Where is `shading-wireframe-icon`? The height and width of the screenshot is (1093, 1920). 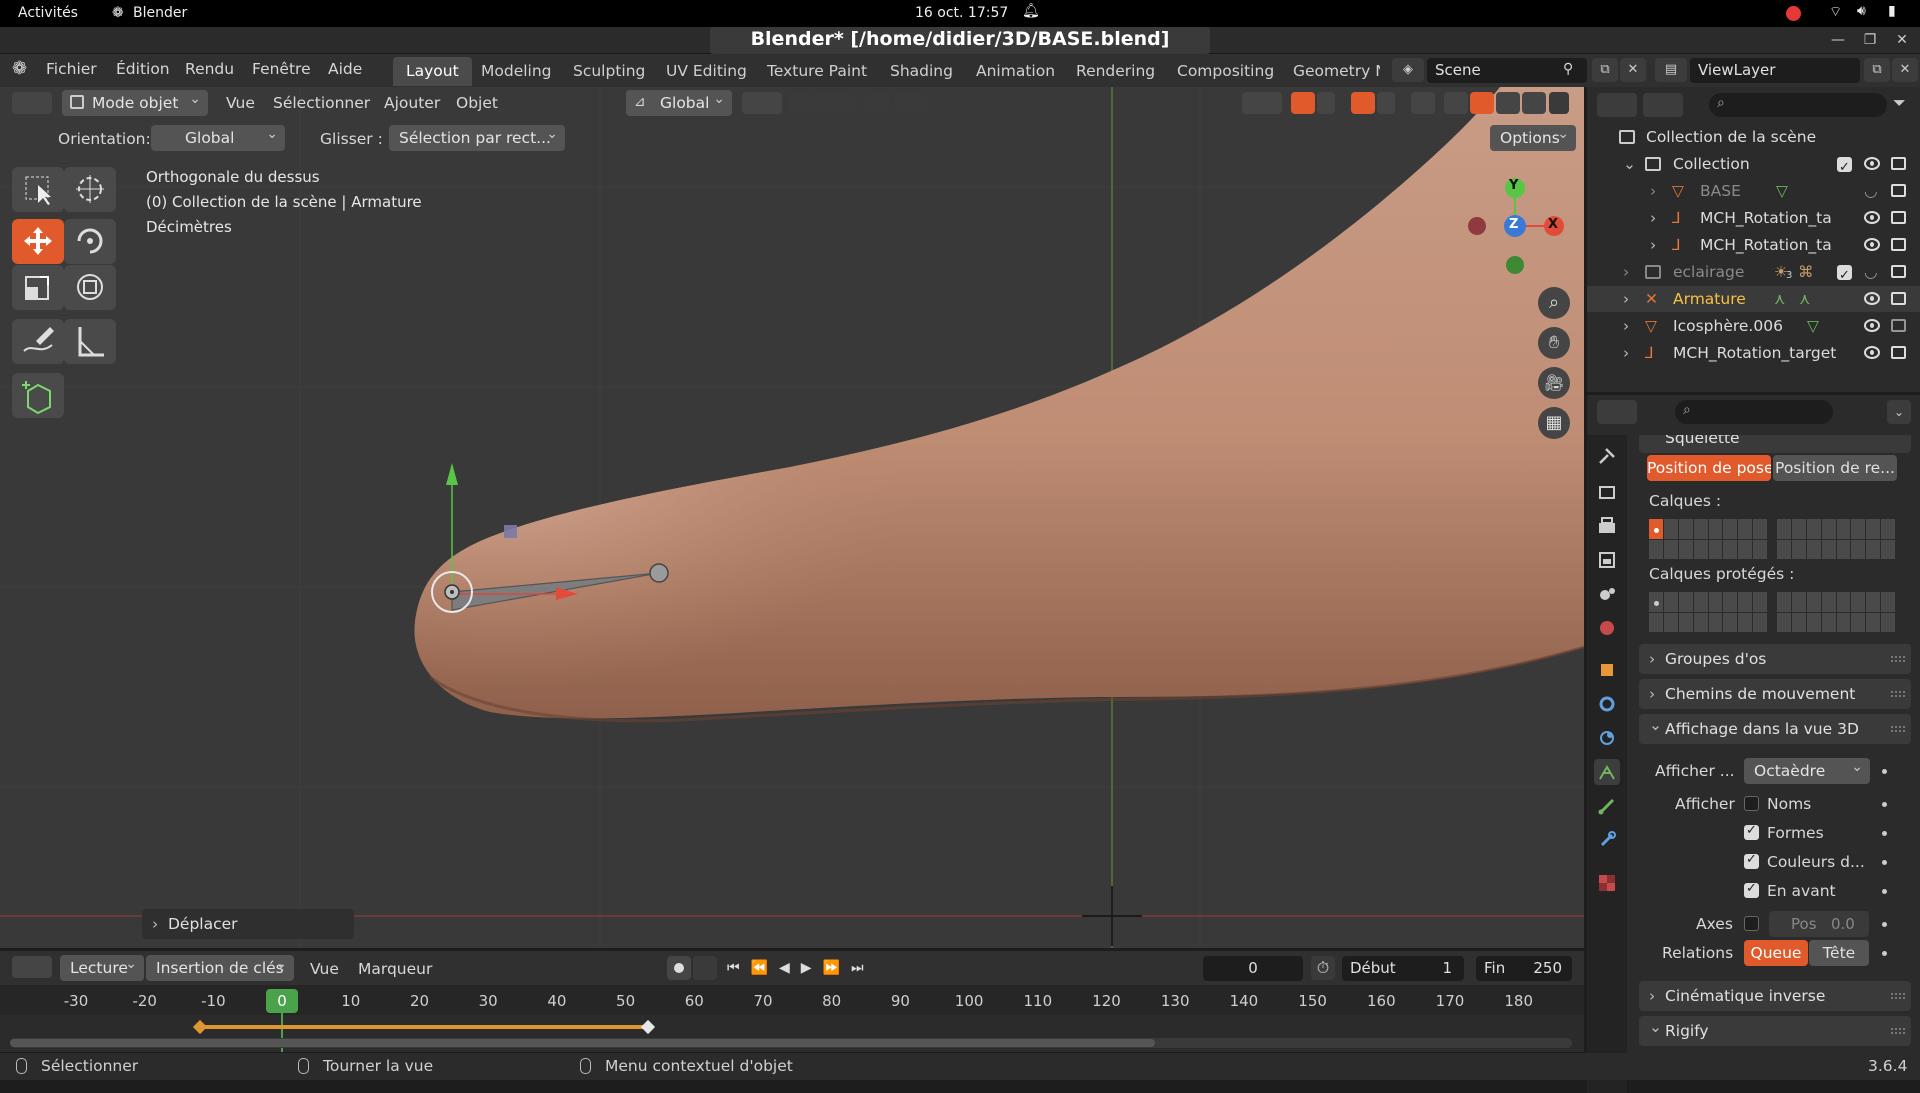
shading-wireframe-icon is located at coordinates (1456, 103).